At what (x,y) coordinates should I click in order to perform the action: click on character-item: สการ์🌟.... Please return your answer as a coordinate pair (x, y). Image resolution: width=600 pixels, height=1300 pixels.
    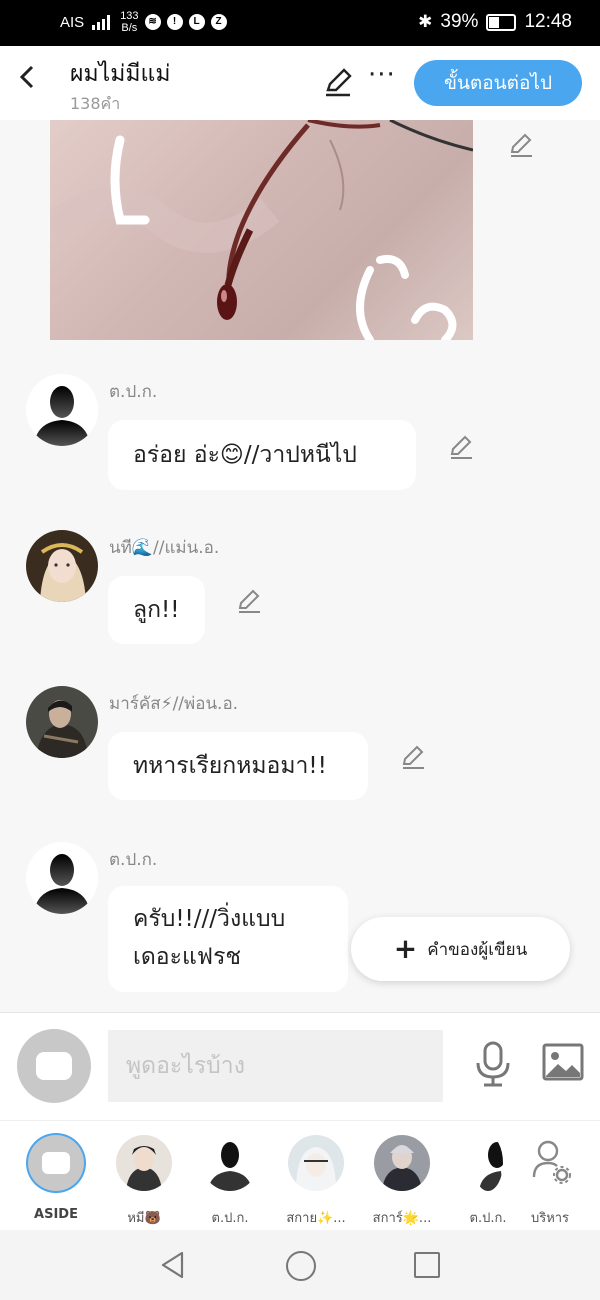
    Looking at the image, I should click on (402, 1181).